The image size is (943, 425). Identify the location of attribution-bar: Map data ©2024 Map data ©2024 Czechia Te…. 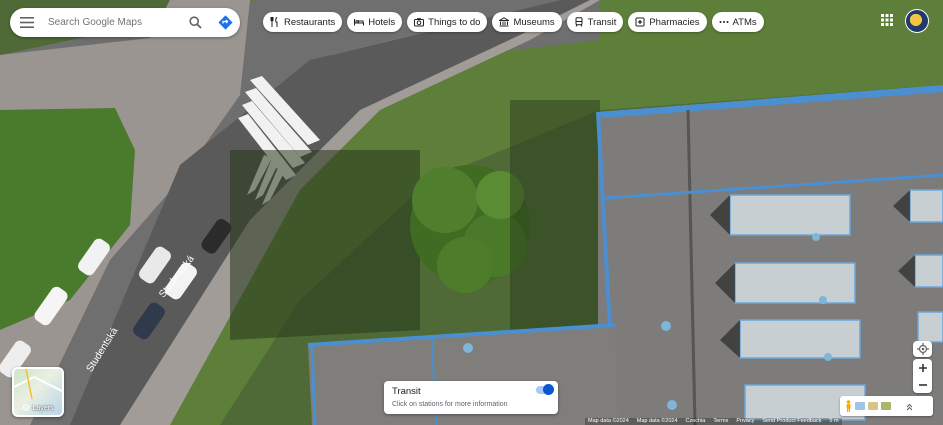
(713, 421).